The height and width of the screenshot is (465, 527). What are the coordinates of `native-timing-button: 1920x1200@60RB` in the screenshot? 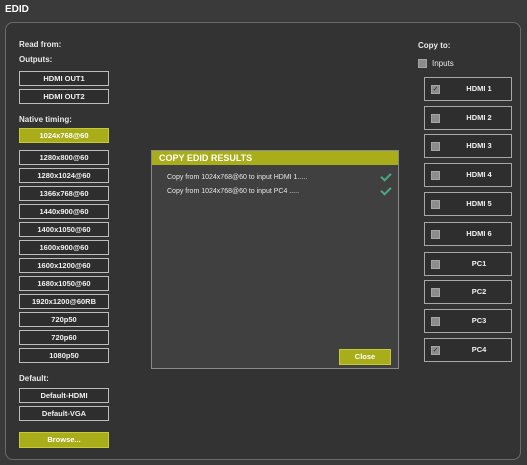 It's located at (64, 301).